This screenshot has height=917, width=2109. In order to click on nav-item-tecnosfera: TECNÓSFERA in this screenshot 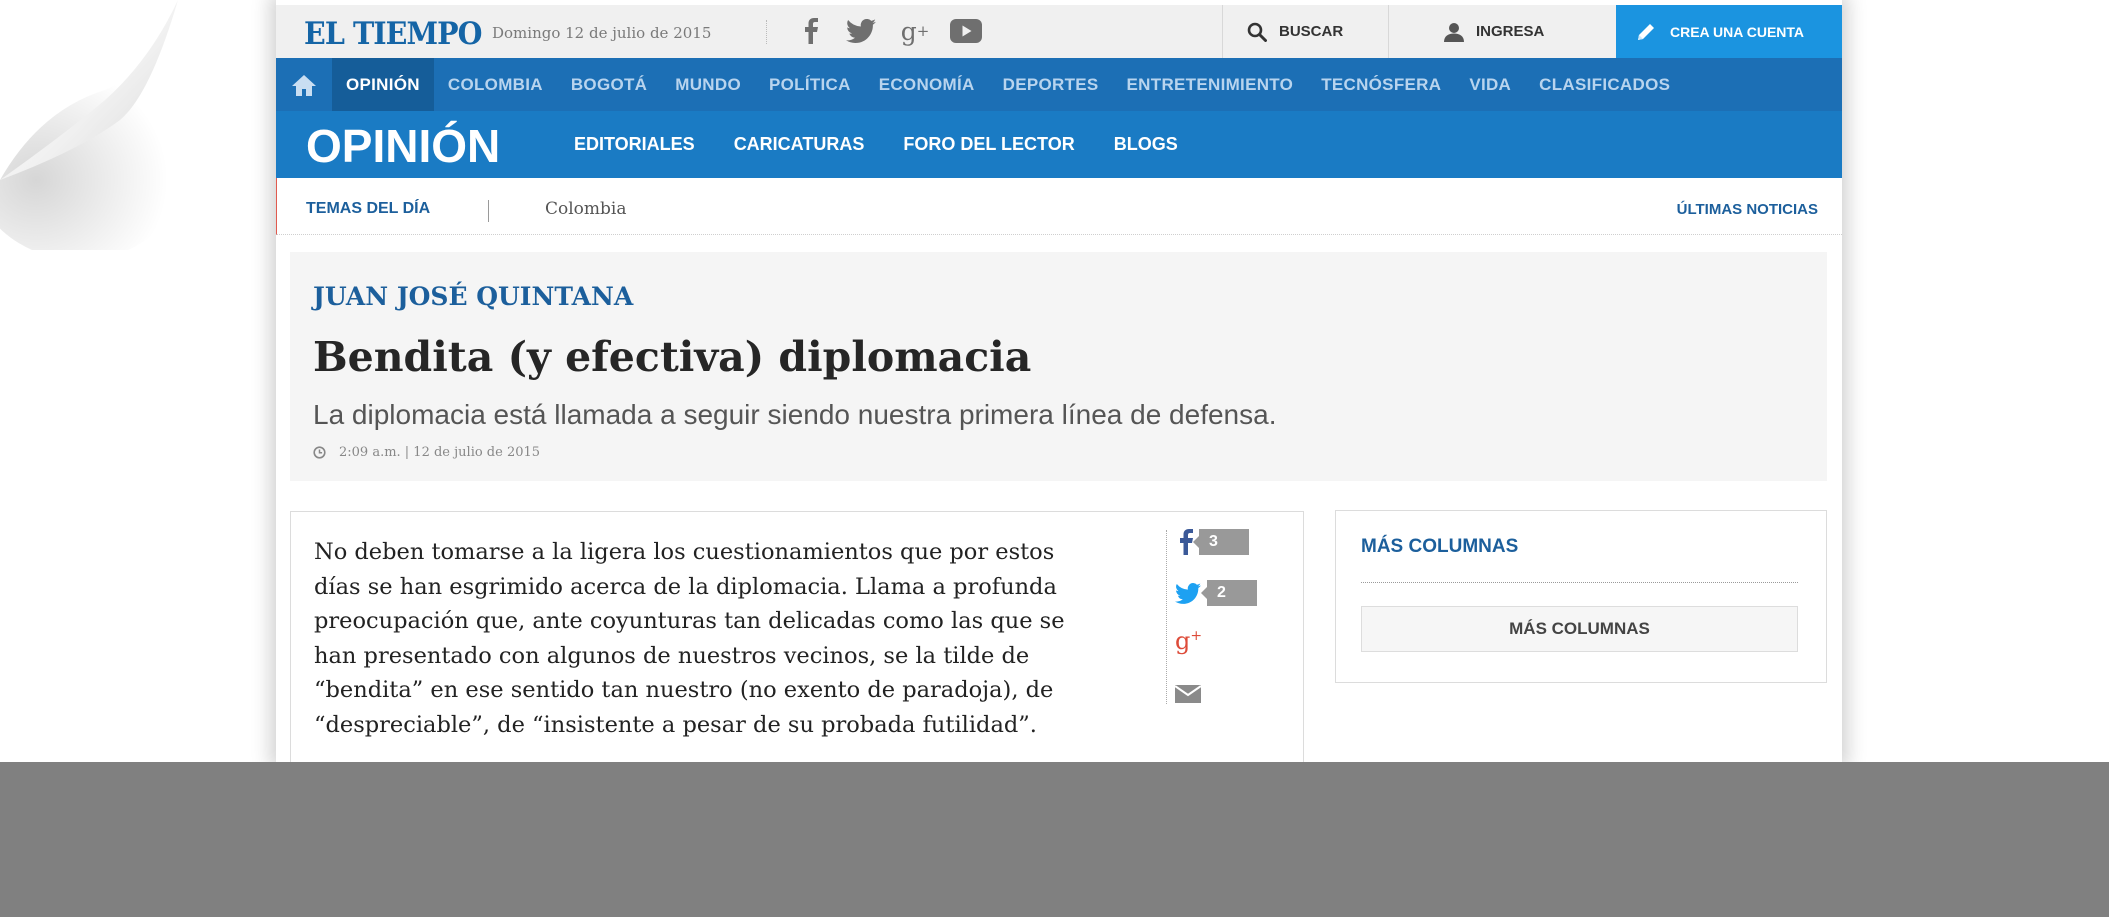, I will do `click(1381, 84)`.